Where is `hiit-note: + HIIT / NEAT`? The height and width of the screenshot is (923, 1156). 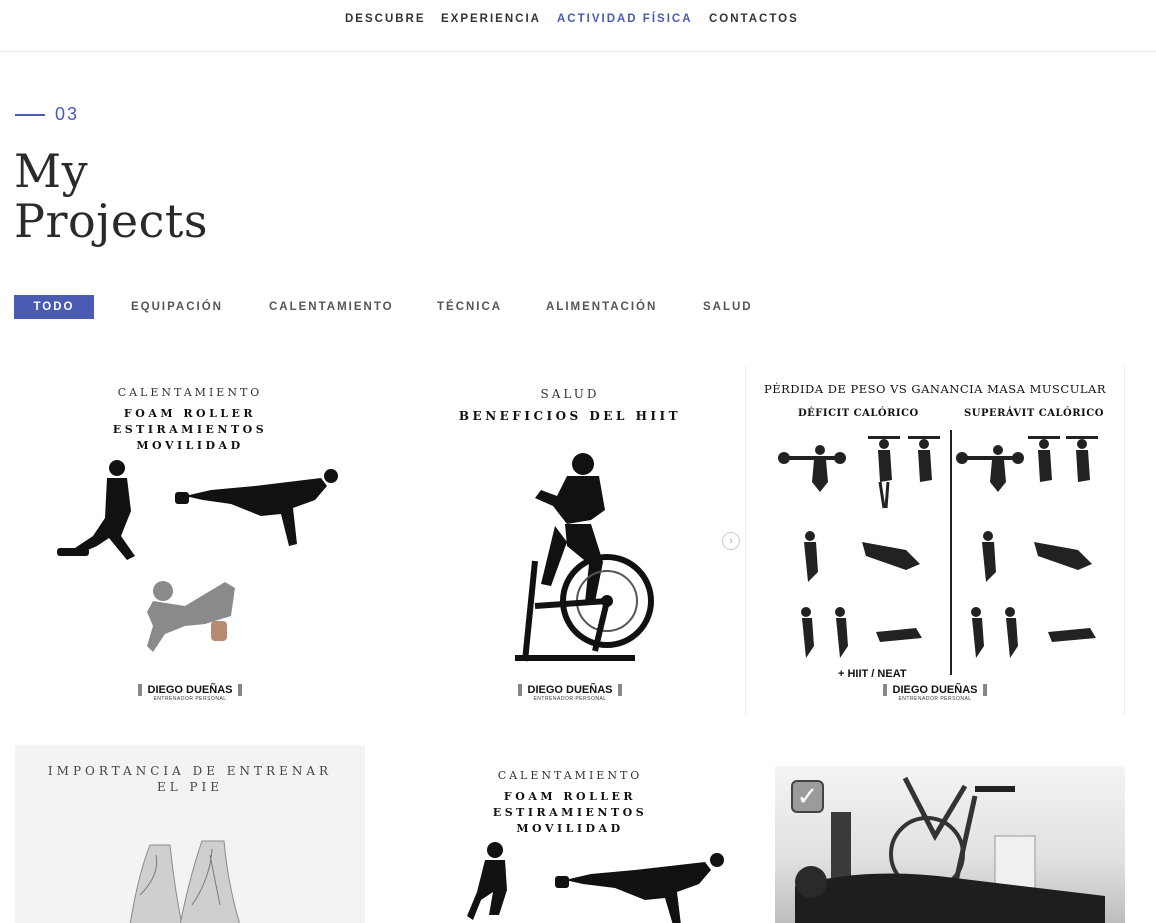 hiit-note: + HIIT / NEAT is located at coordinates (872, 674).